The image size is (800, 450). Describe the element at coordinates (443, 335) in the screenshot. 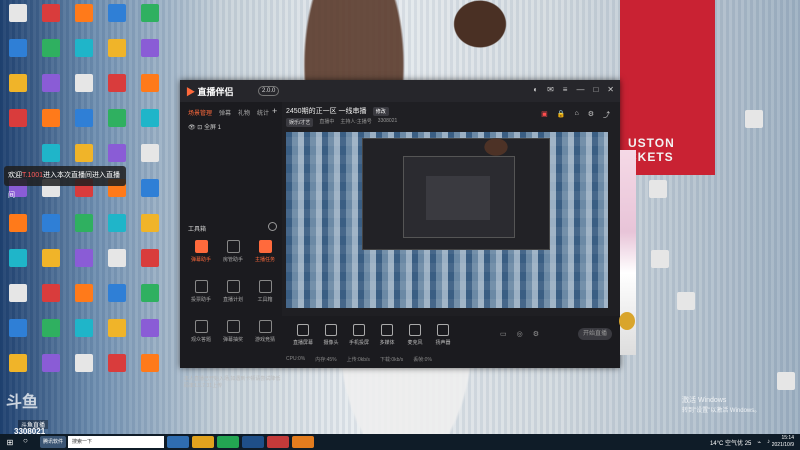

I see `control-6: 扬声器` at that location.